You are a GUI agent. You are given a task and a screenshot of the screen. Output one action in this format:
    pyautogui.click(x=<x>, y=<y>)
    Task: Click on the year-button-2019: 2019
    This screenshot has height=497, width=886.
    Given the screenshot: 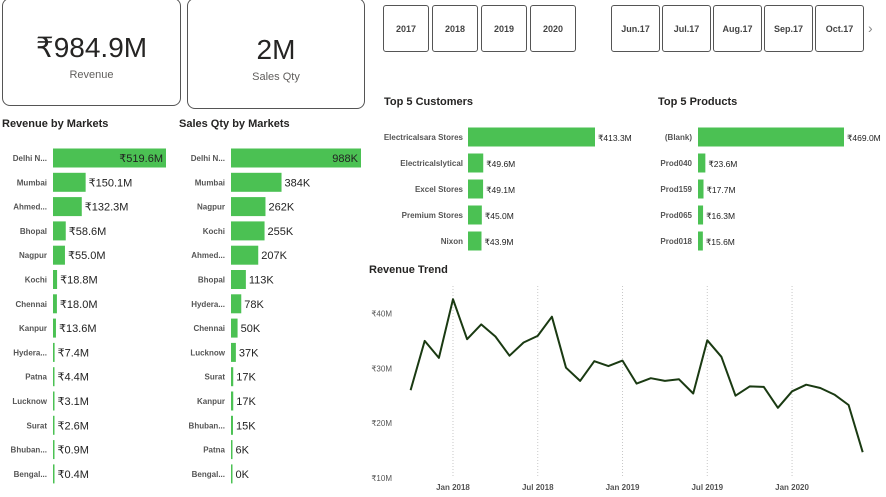 What is the action you would take?
    pyautogui.click(x=504, y=28)
    